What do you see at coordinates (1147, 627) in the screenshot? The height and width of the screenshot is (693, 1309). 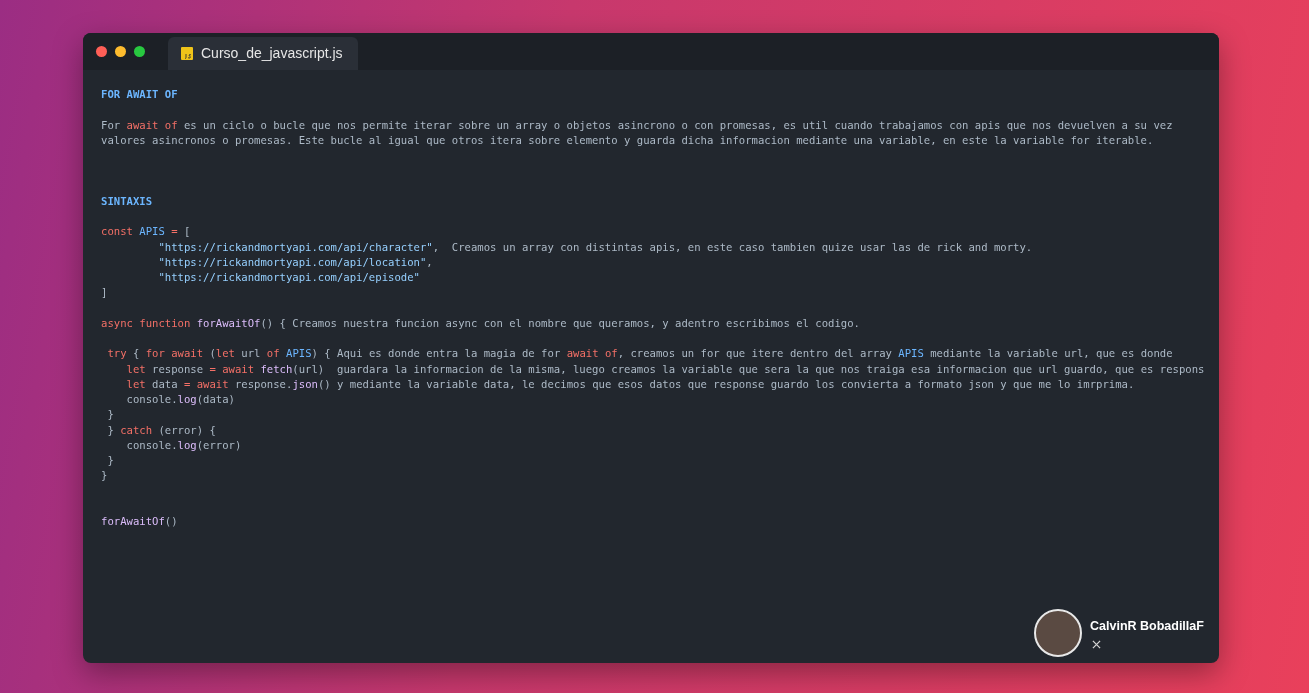 I see `author-name: CalvinR BobadillaF` at bounding box center [1147, 627].